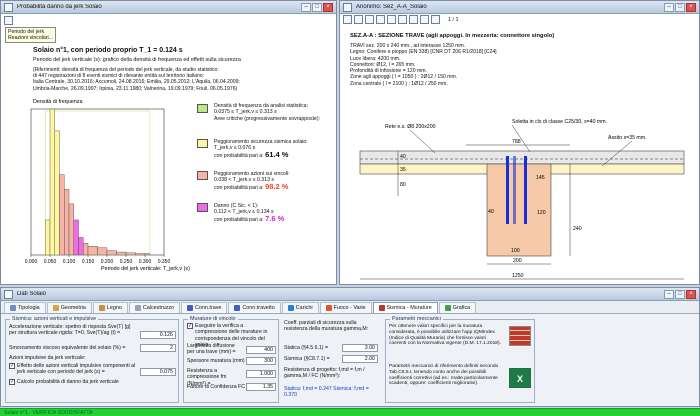 This screenshot has width=700, height=416. What do you see at coordinates (57, 102) in the screenshot?
I see `y-axis-label: Densità di frequenza` at bounding box center [57, 102].